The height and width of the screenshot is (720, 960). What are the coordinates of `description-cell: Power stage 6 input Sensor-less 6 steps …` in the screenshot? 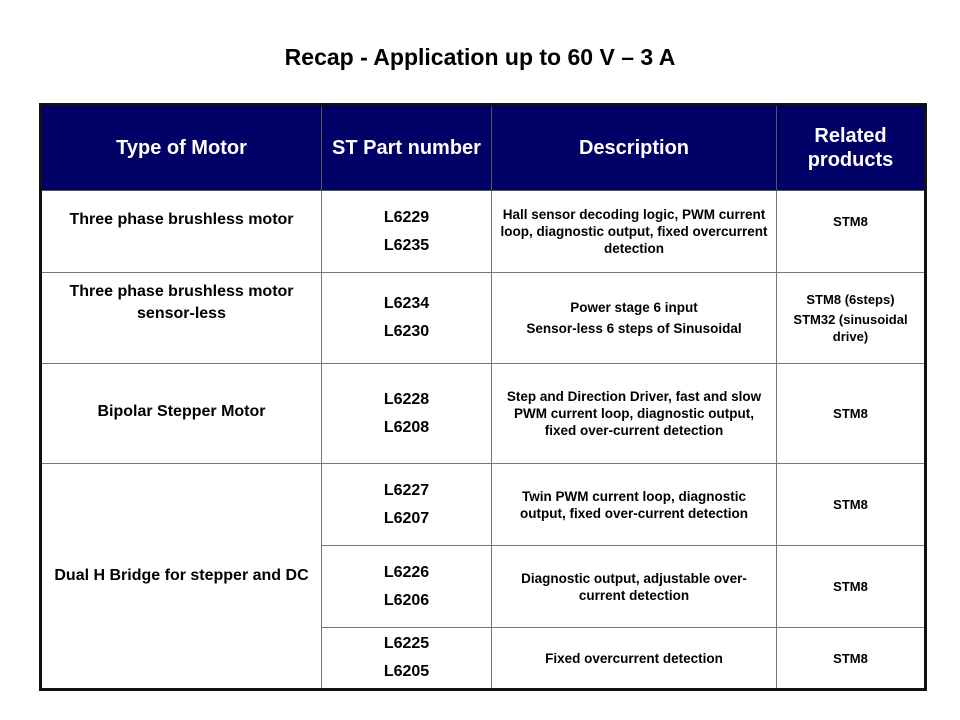 It's located at (634, 318).